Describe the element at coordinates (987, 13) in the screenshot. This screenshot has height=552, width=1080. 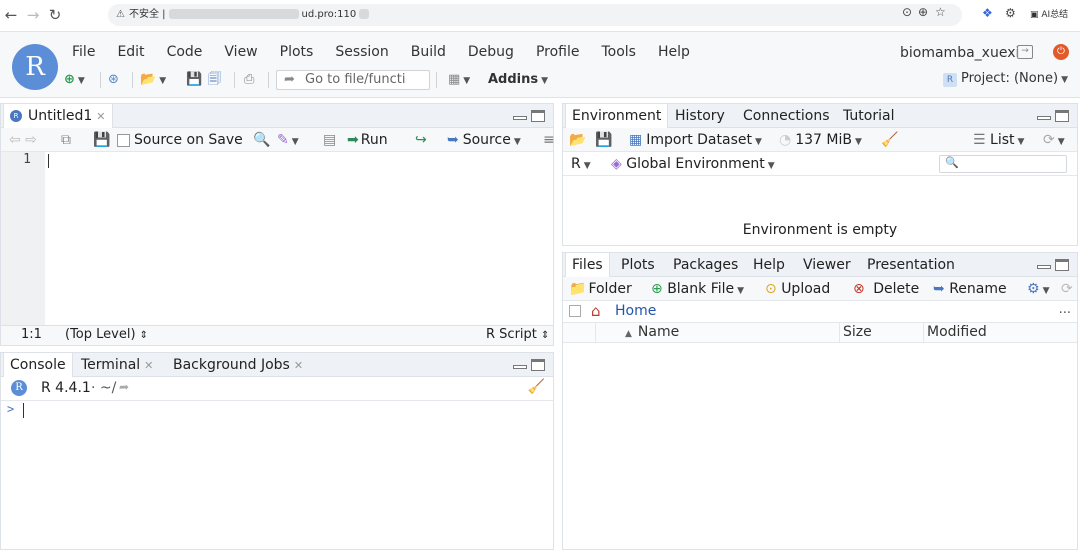
I see `extension-icon: ❖` at that location.